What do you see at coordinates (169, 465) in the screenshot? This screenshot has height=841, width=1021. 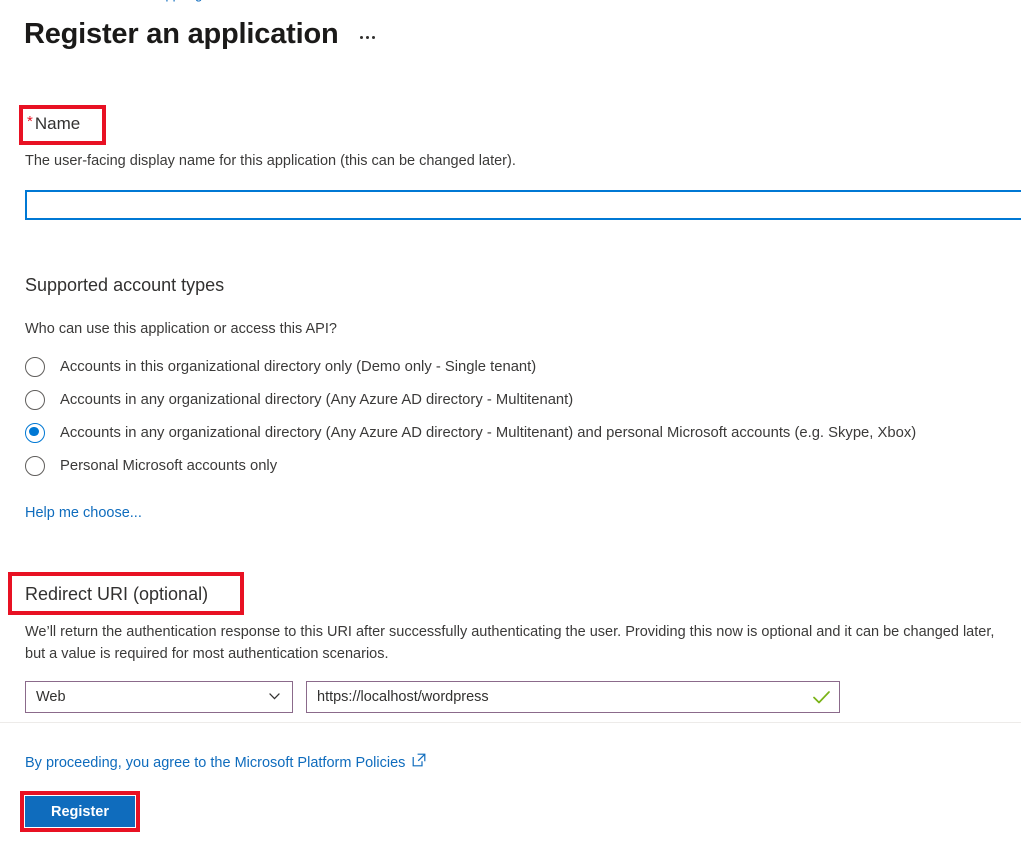 I see `radio-label: Personal Microsoft accounts only` at bounding box center [169, 465].